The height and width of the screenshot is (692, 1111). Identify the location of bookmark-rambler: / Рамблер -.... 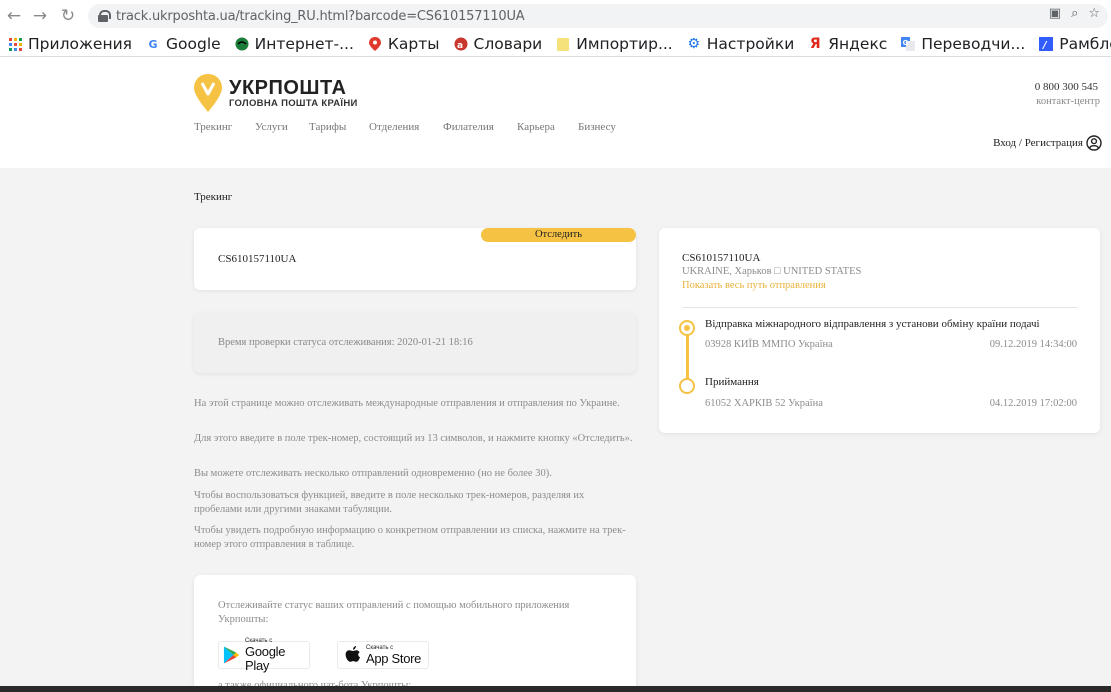
(1075, 44).